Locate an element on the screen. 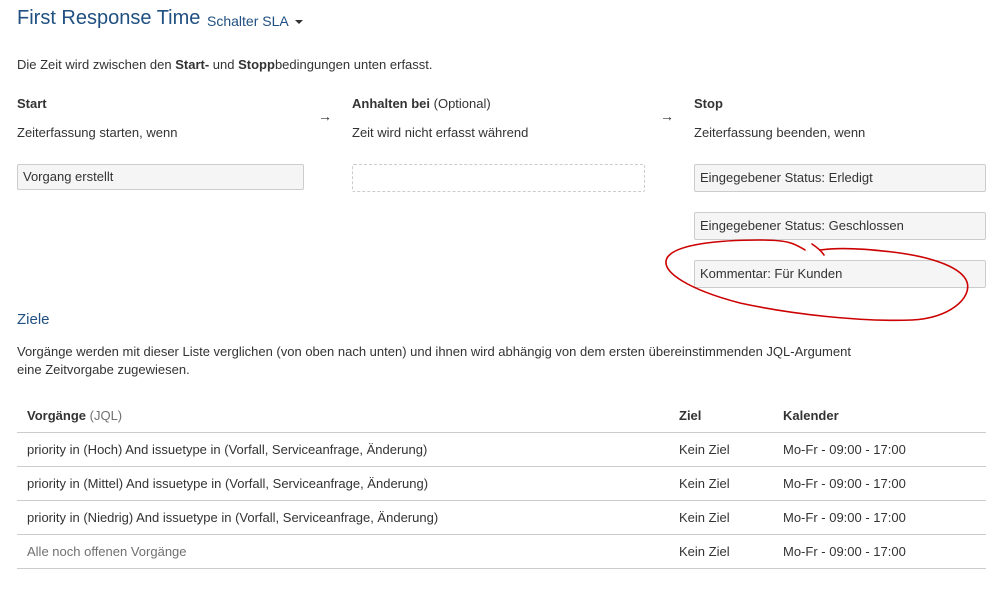 This screenshot has height=601, width=999. sla-selector-dropdown: Schalter SLA is located at coordinates (255, 21).